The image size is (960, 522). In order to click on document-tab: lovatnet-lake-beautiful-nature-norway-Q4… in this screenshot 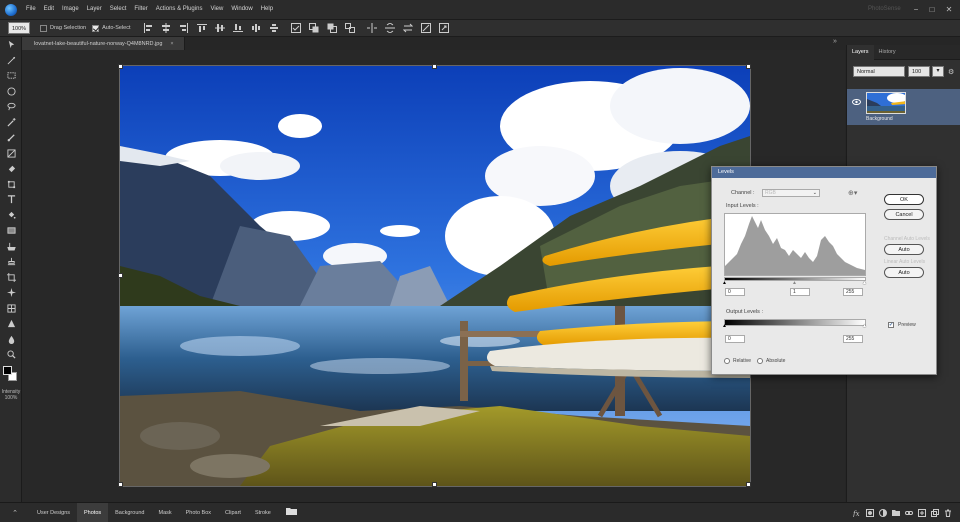, I will do `click(103, 43)`.